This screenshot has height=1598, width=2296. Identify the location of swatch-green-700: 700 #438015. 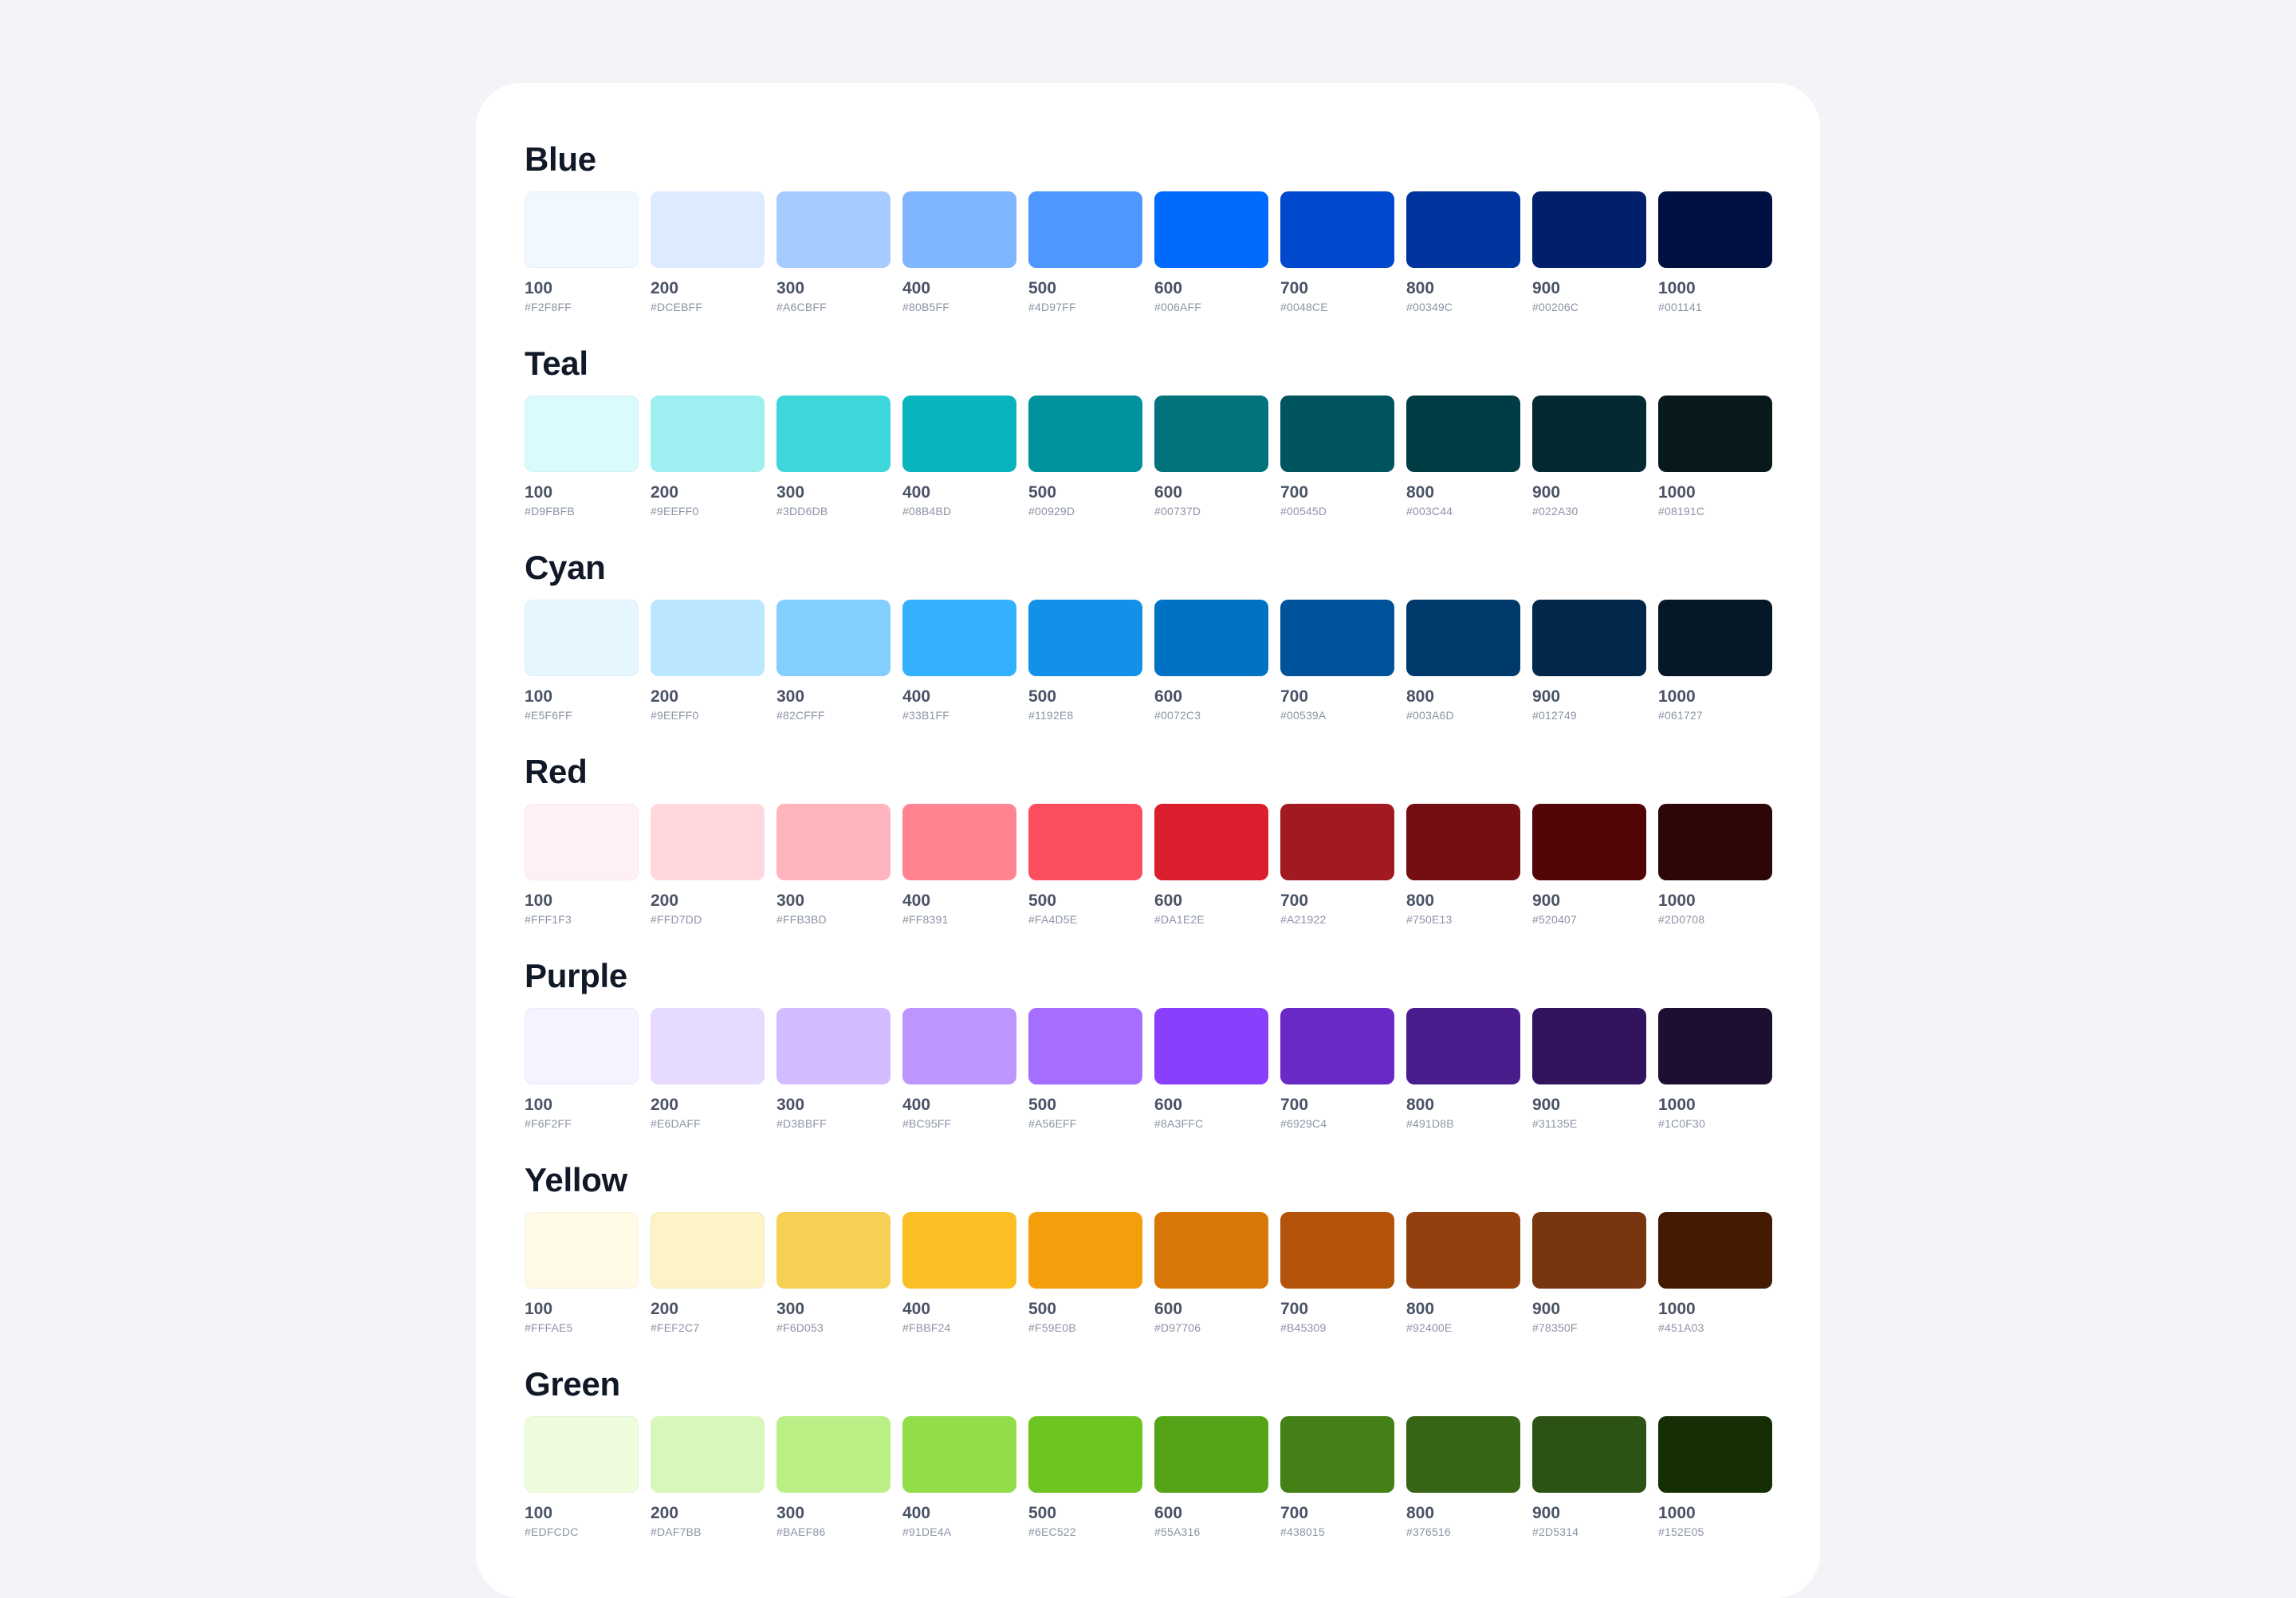
(1337, 1478).